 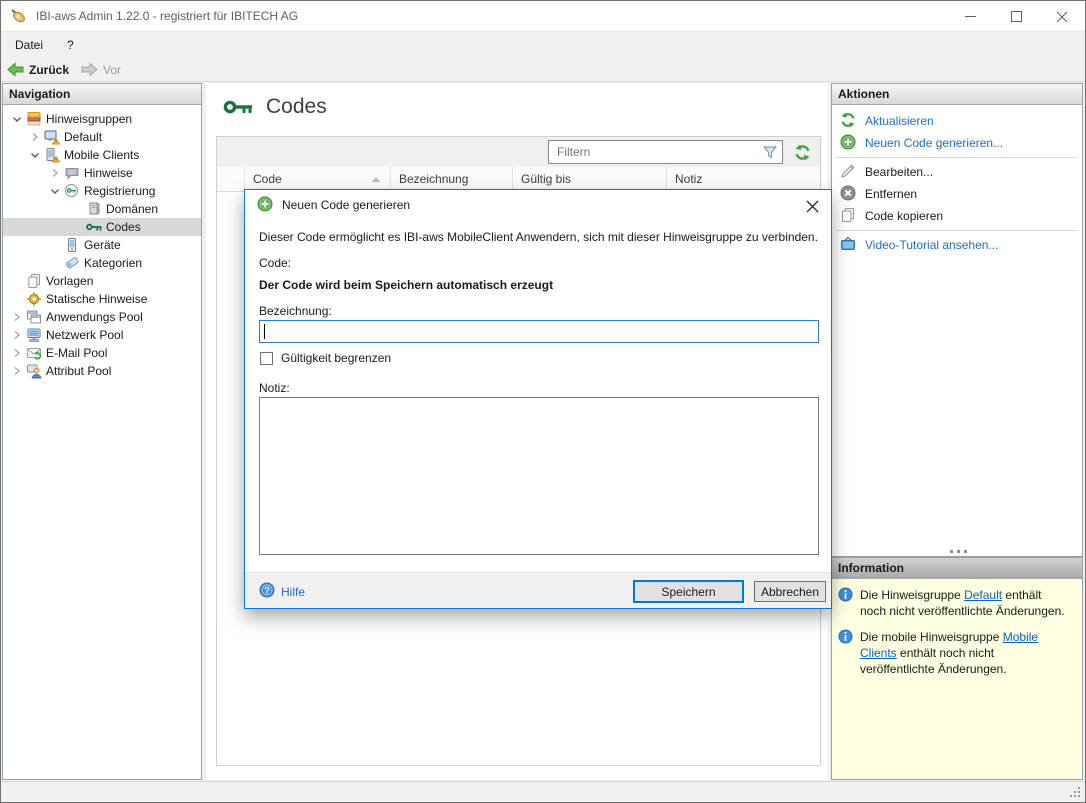 I want to click on info-icon, so click(x=845, y=603).